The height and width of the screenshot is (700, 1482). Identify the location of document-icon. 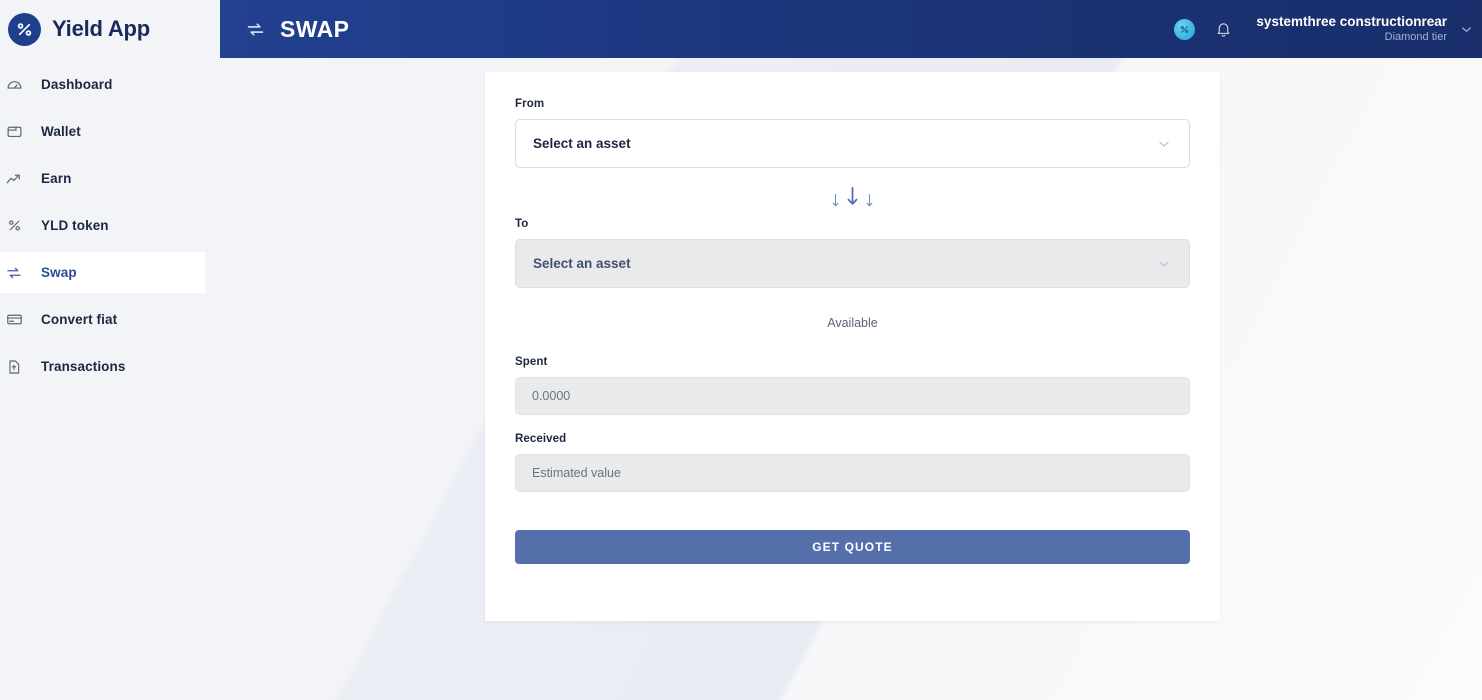
(14, 367).